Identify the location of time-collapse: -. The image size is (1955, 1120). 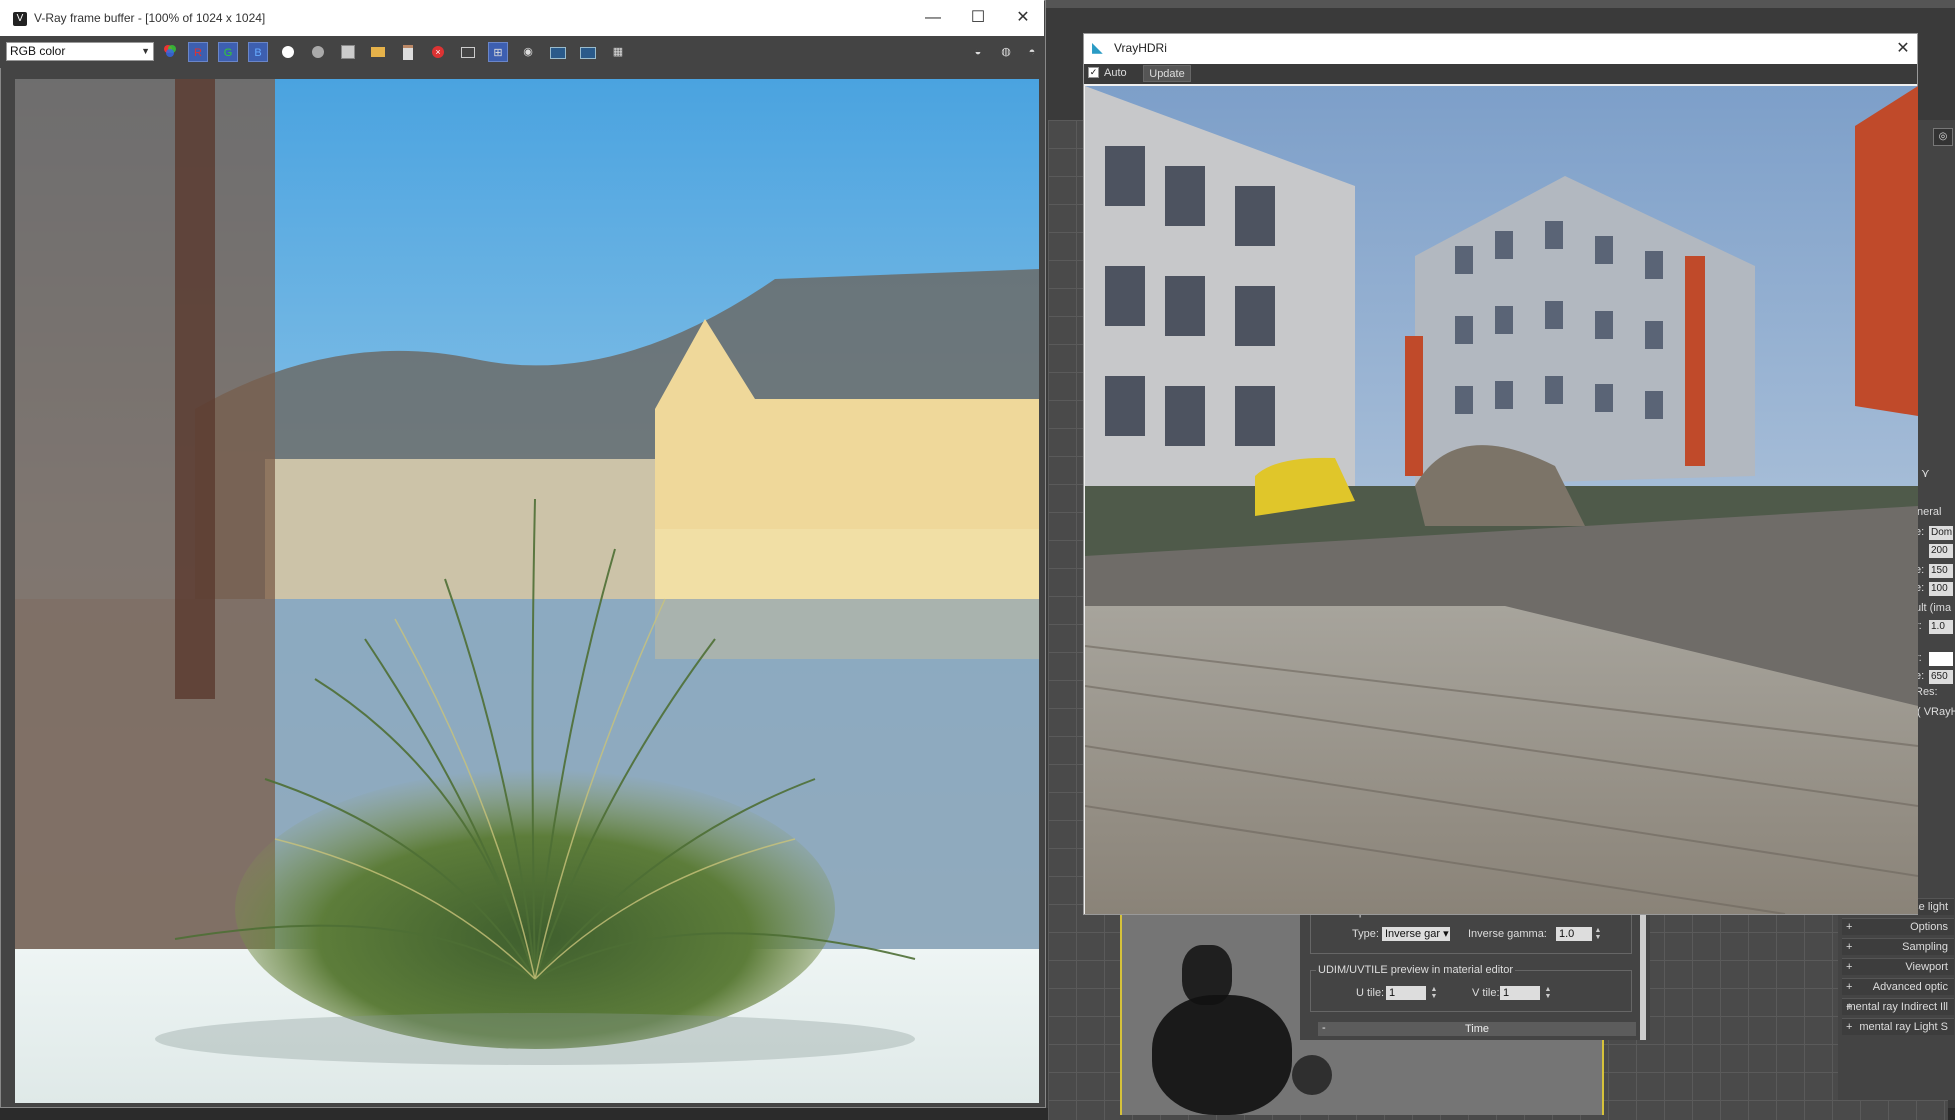
(1324, 1028).